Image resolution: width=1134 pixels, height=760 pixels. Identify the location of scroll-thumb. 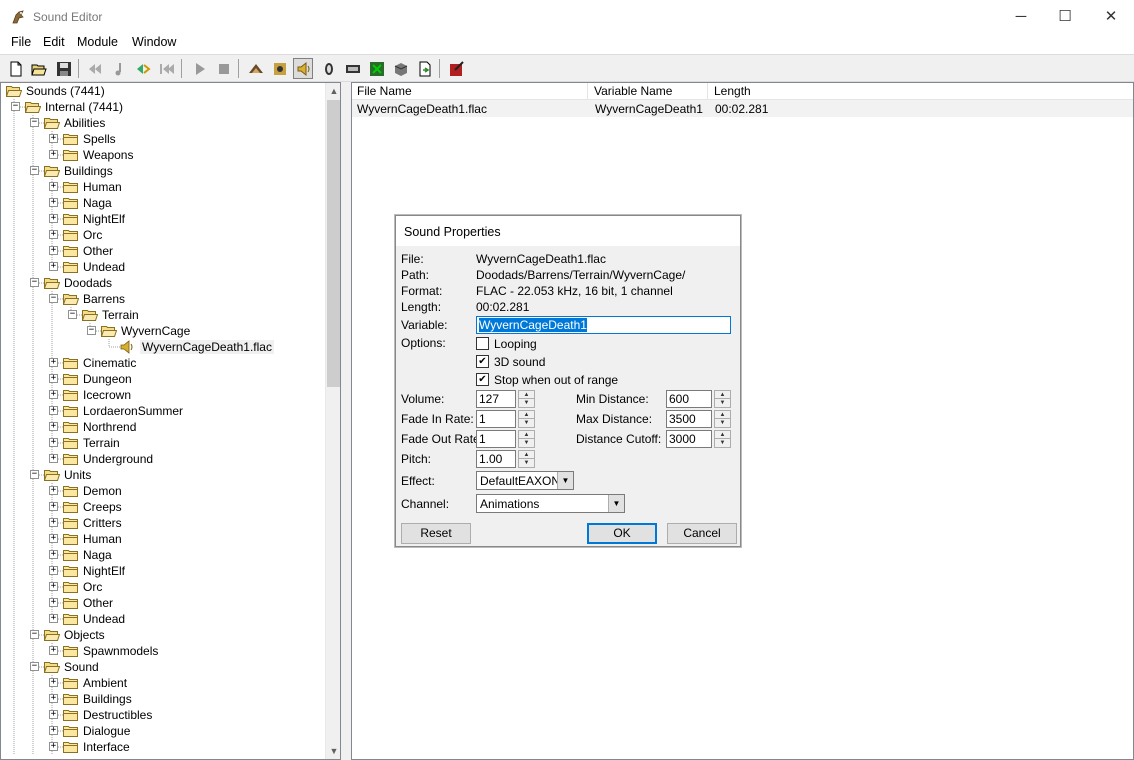
(333, 243).